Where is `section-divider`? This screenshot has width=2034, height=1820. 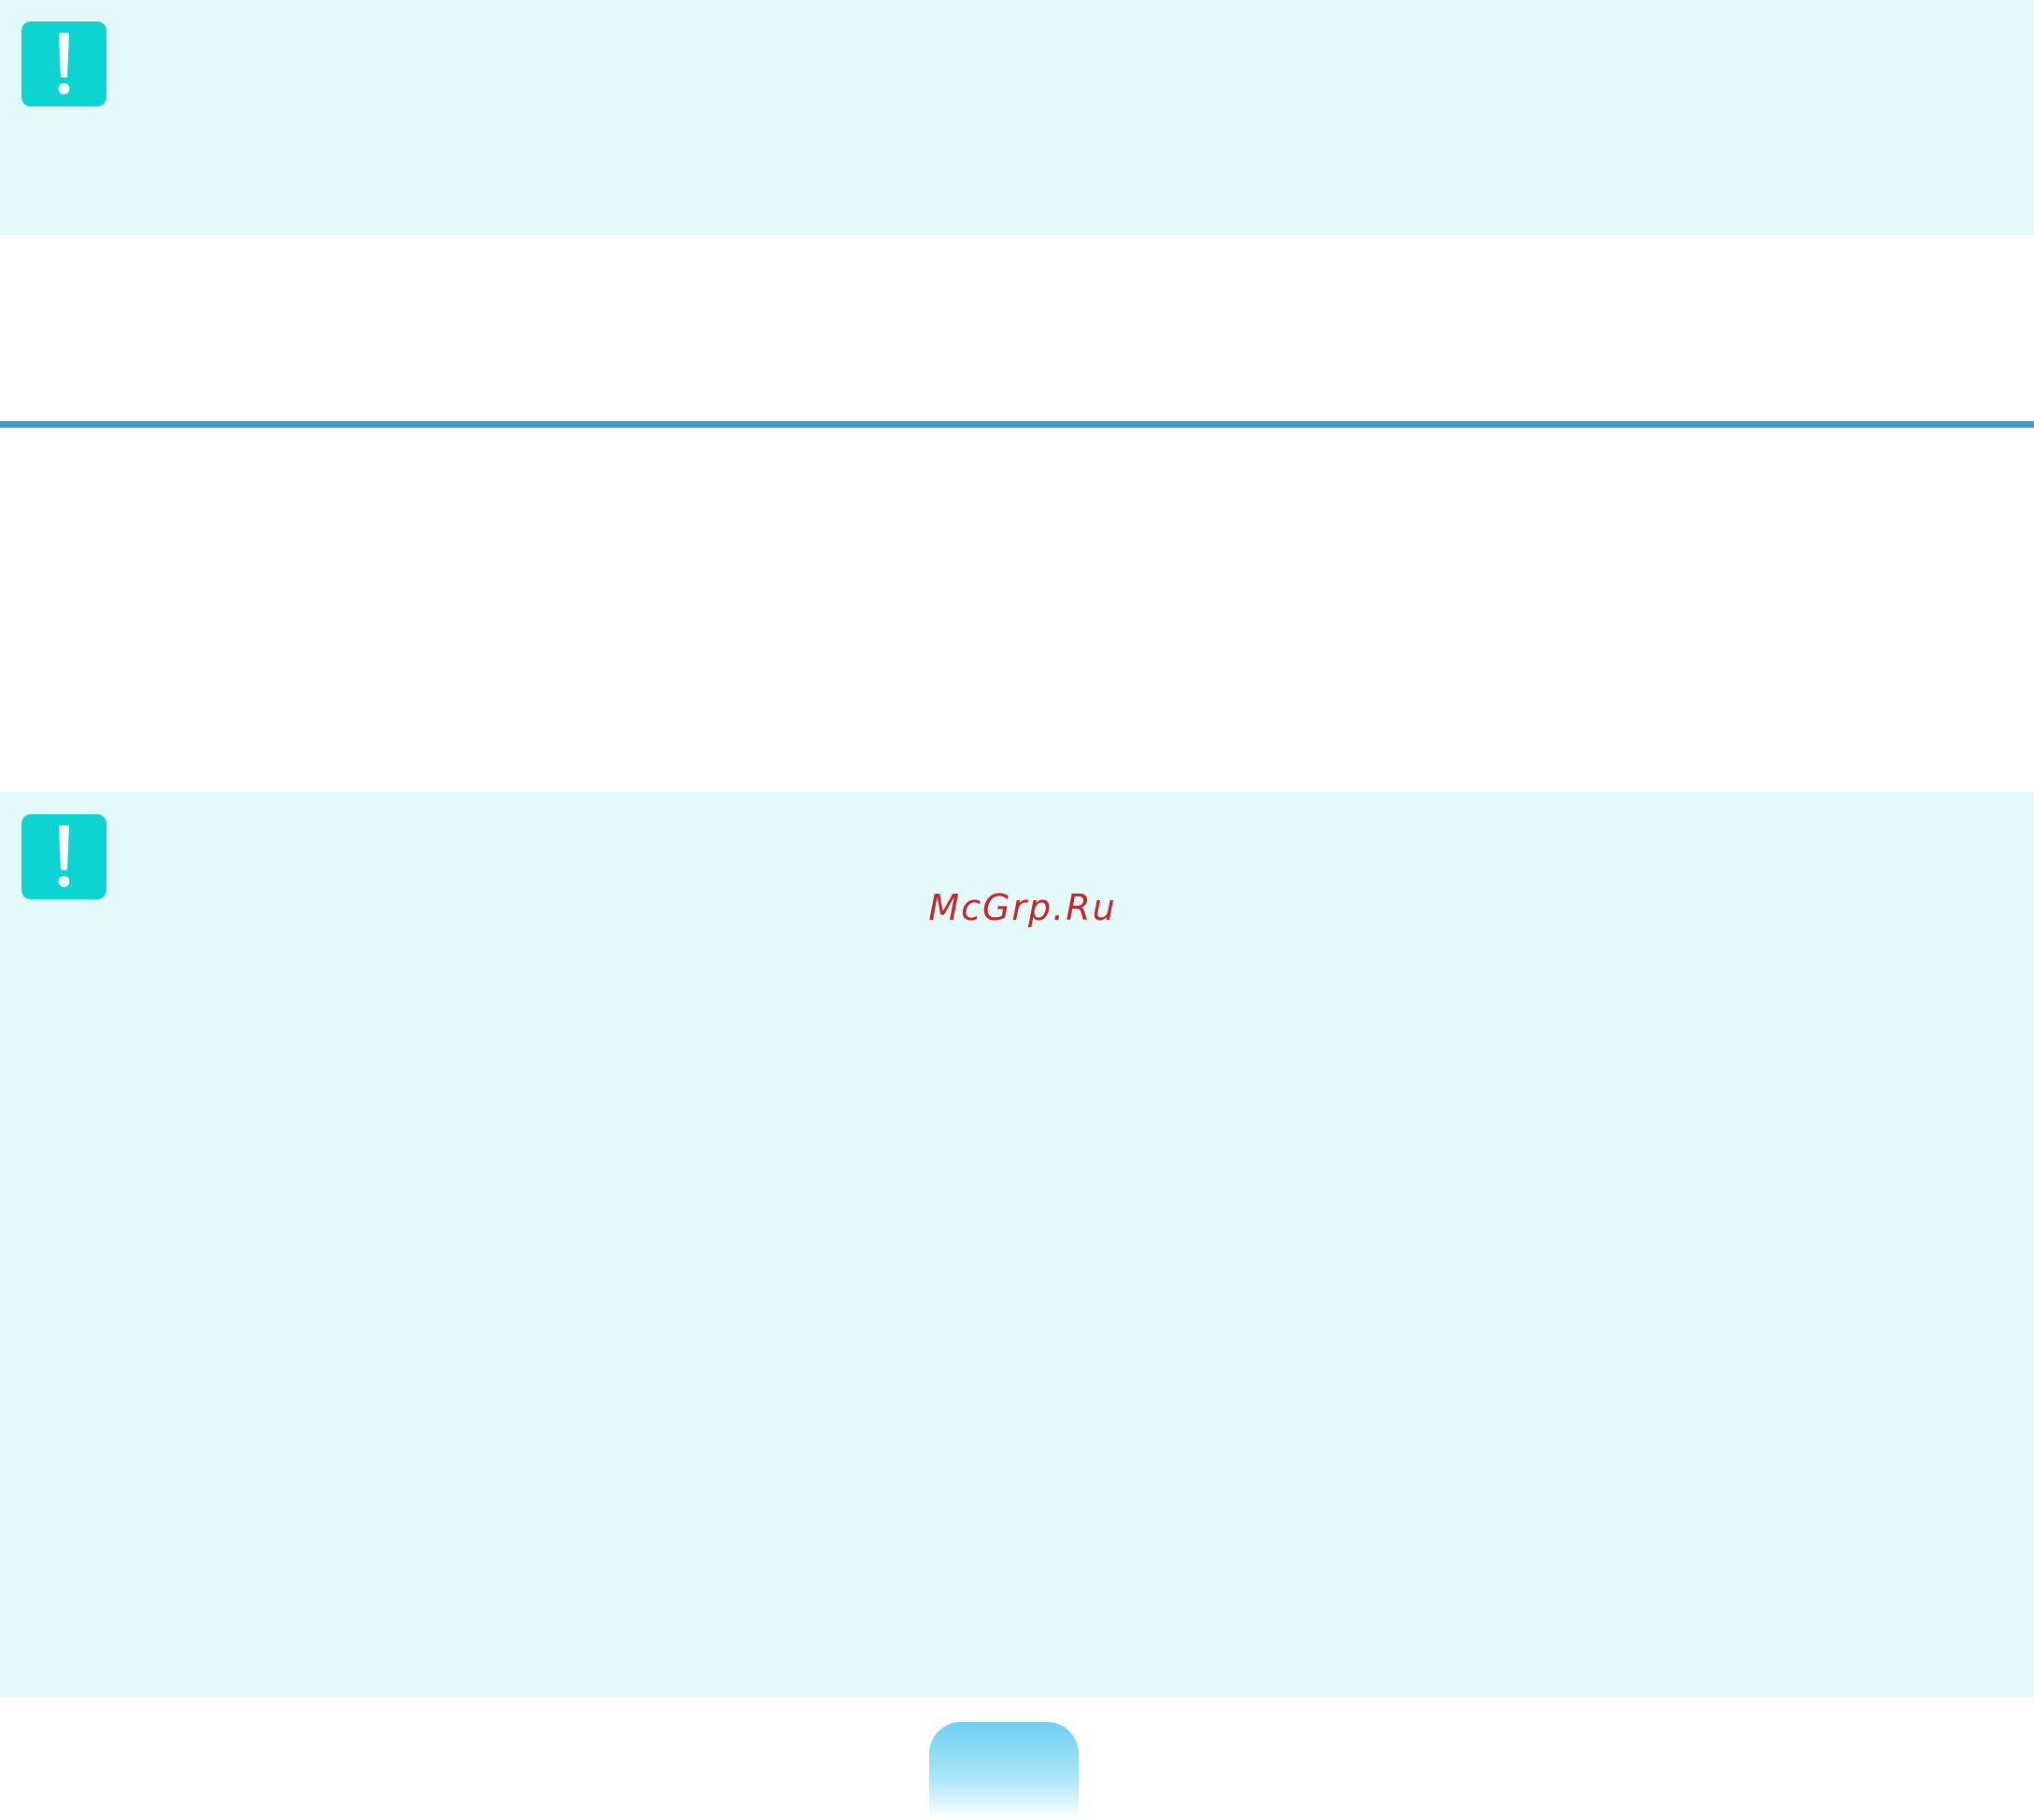
section-divider is located at coordinates (1017, 424).